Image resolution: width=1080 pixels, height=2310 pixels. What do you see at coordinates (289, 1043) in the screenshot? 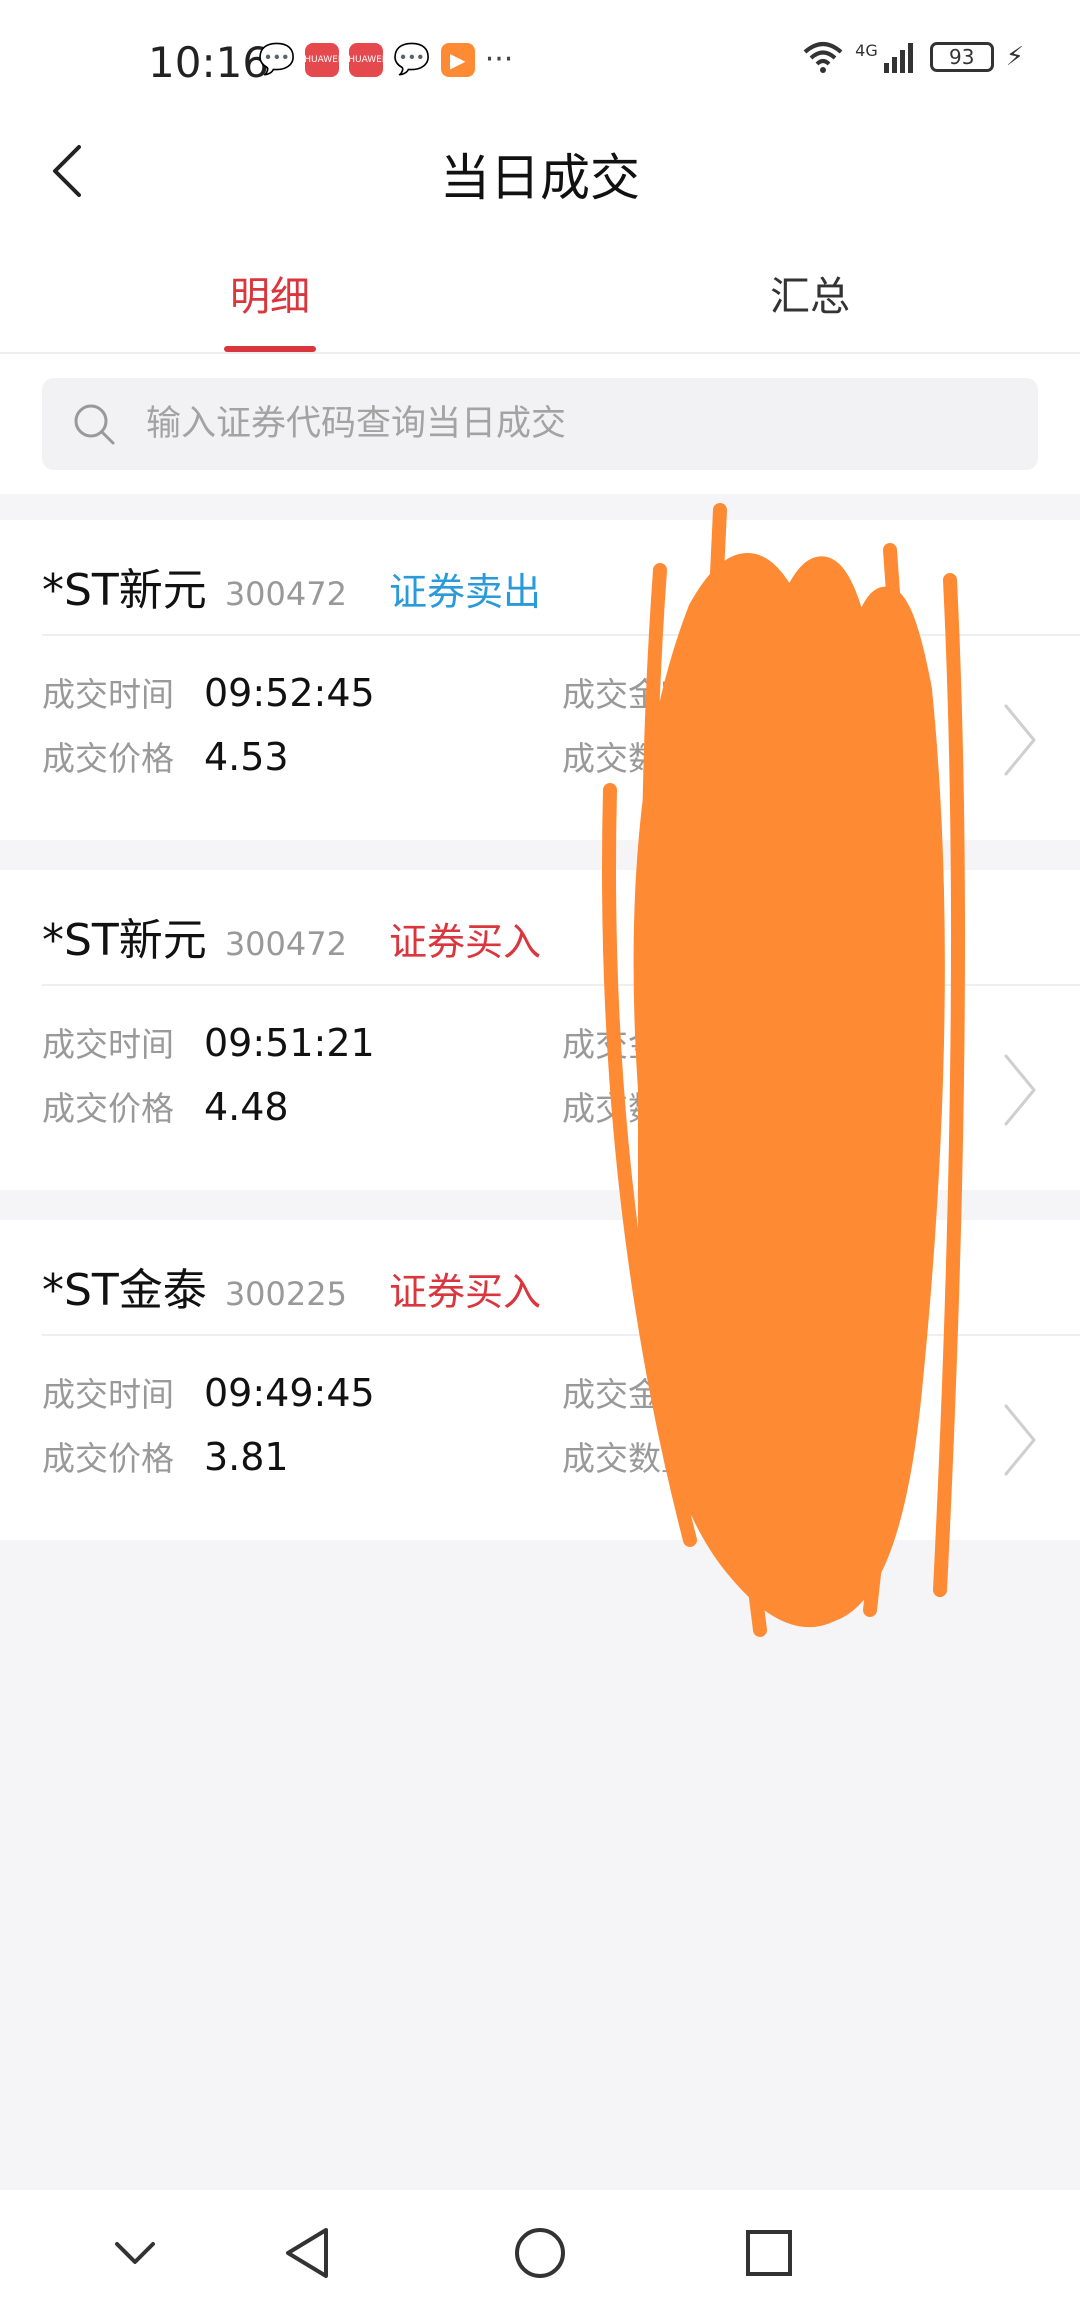
I see `trade-time: 09:51:21` at bounding box center [289, 1043].